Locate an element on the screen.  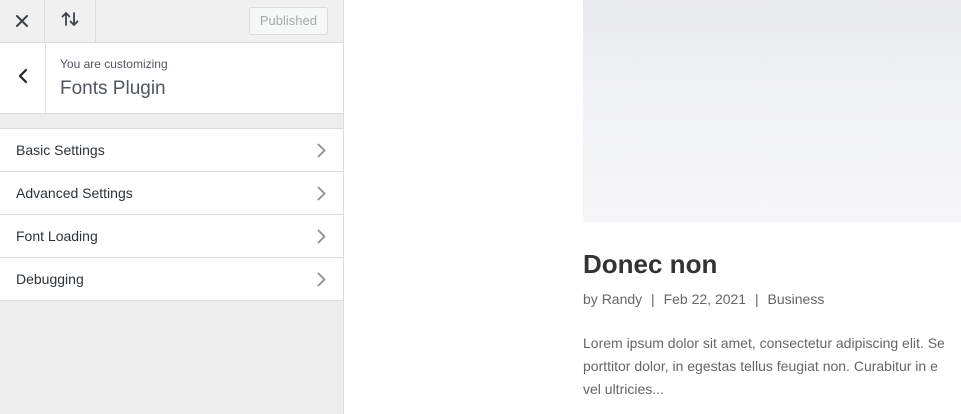
chevron-left-icon is located at coordinates (23, 78).